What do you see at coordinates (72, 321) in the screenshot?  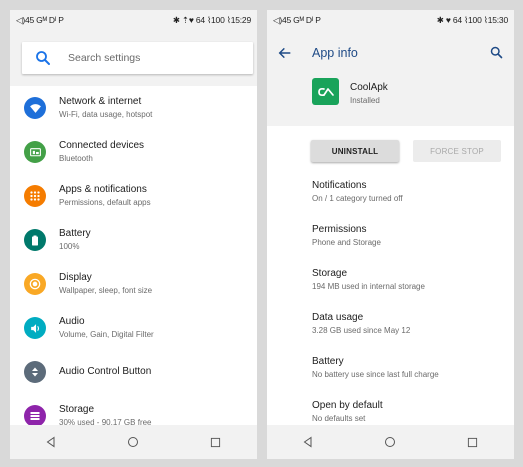 I see `setting-title: Audio` at bounding box center [72, 321].